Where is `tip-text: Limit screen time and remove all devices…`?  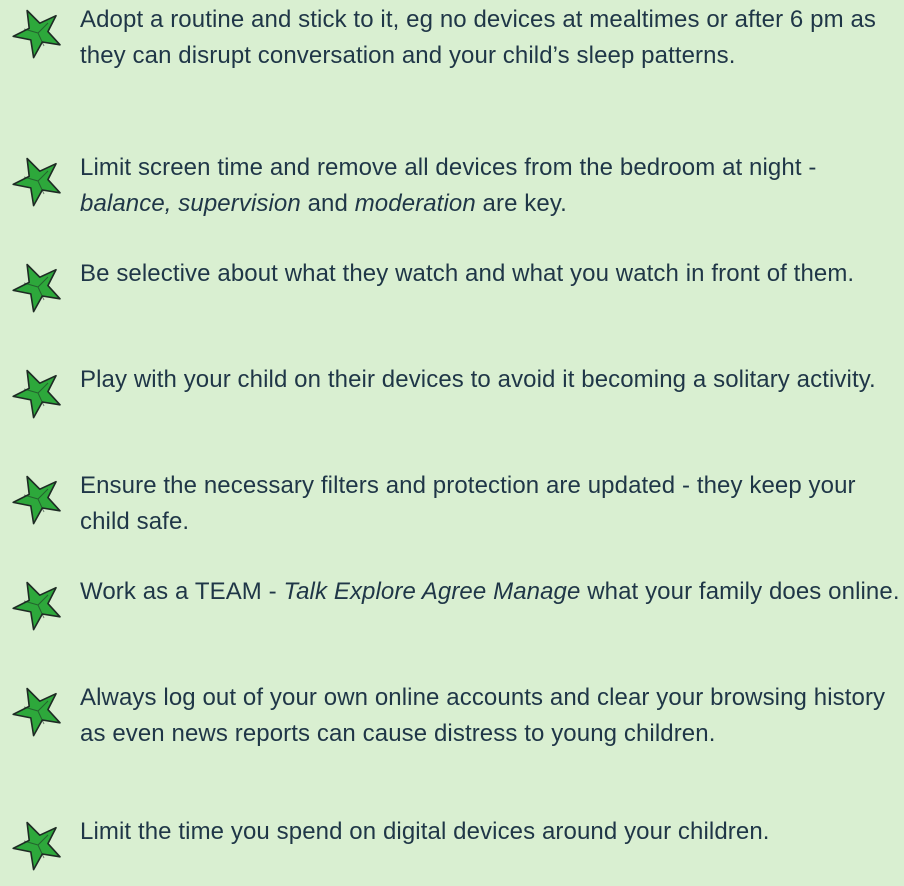
tip-text: Limit screen time and remove all devices… is located at coordinates (448, 185).